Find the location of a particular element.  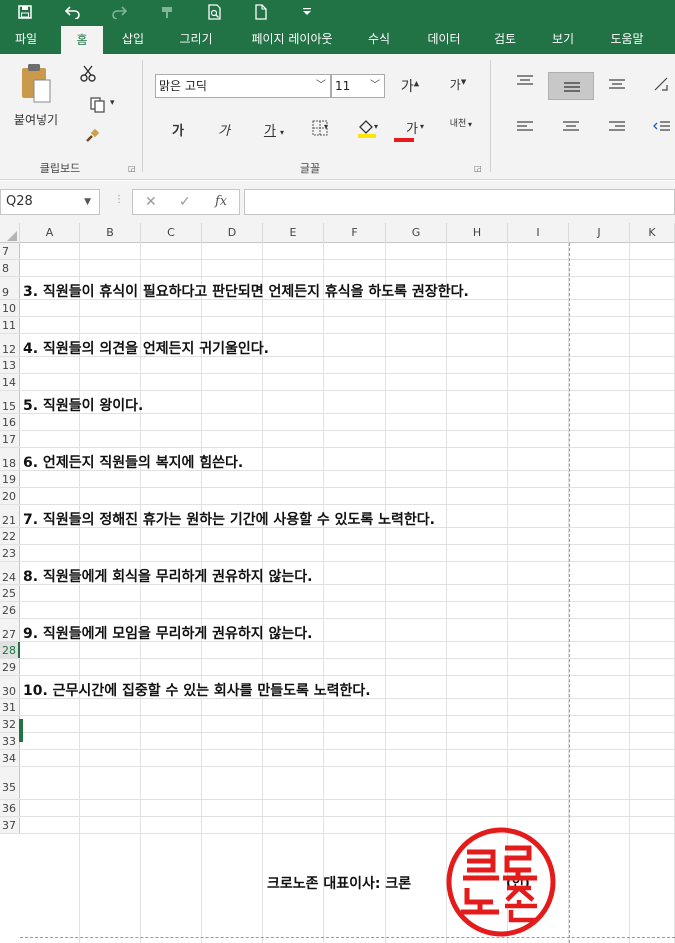

underline-label: 가 is located at coordinates (269, 131).